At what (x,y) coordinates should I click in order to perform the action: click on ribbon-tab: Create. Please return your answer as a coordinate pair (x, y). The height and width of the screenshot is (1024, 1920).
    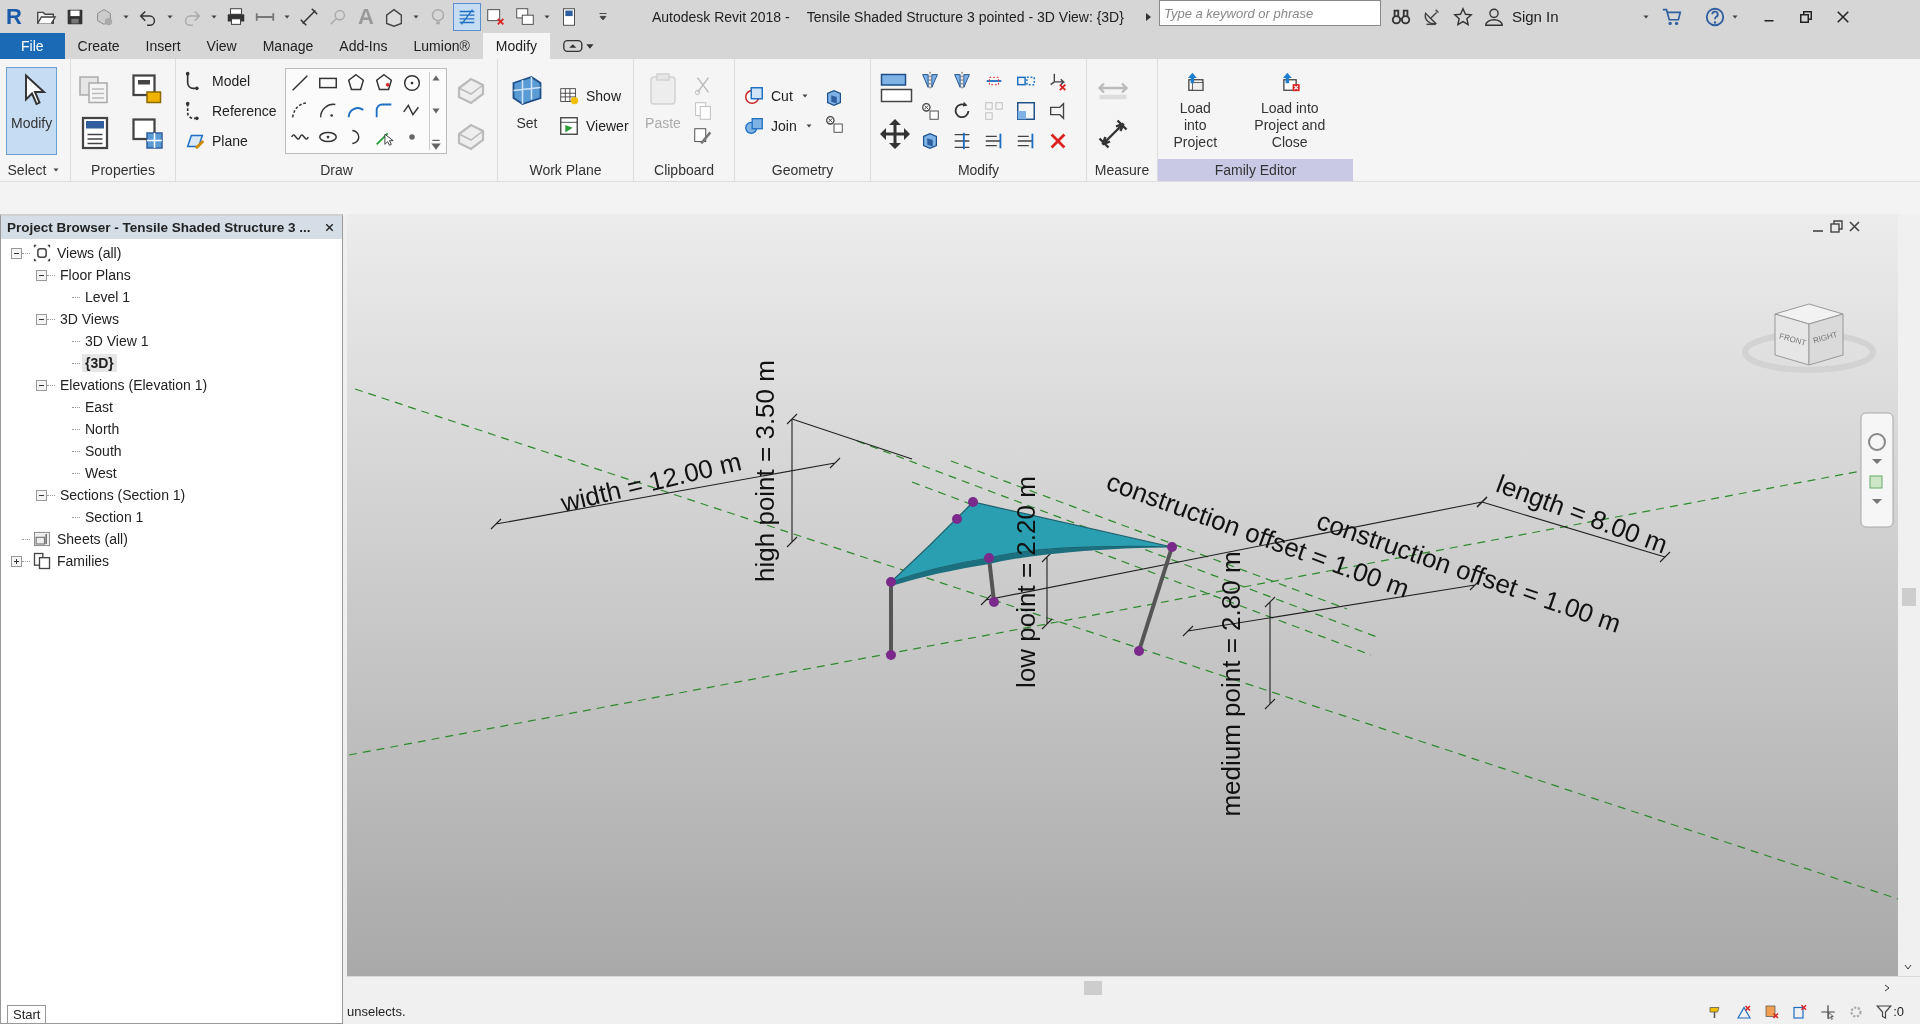
    Looking at the image, I should click on (98, 46).